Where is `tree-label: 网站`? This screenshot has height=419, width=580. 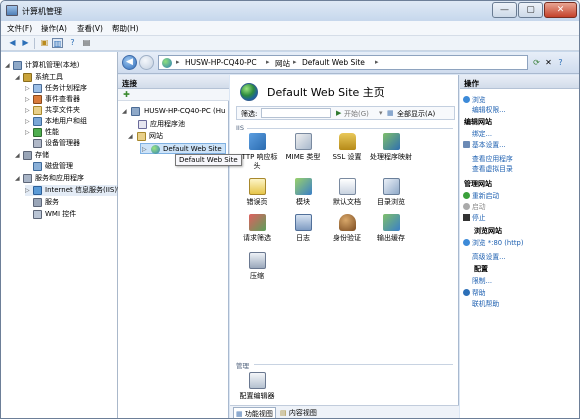
tree-label: 网站 is located at coordinates (156, 136).